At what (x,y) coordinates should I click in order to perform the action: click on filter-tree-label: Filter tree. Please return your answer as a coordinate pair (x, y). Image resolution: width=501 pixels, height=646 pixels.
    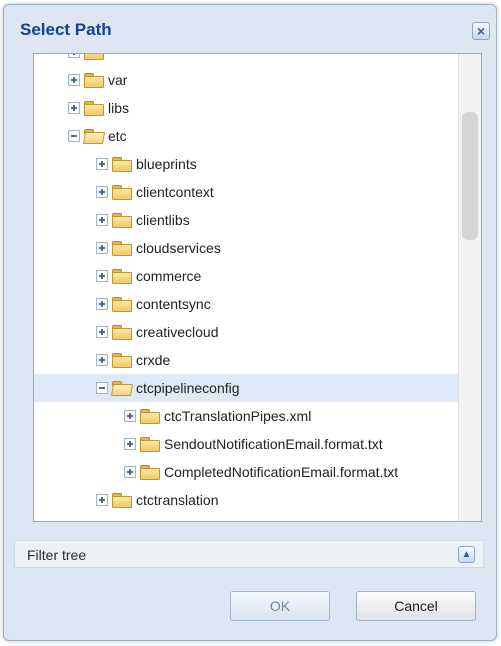
    Looking at the image, I should click on (57, 555).